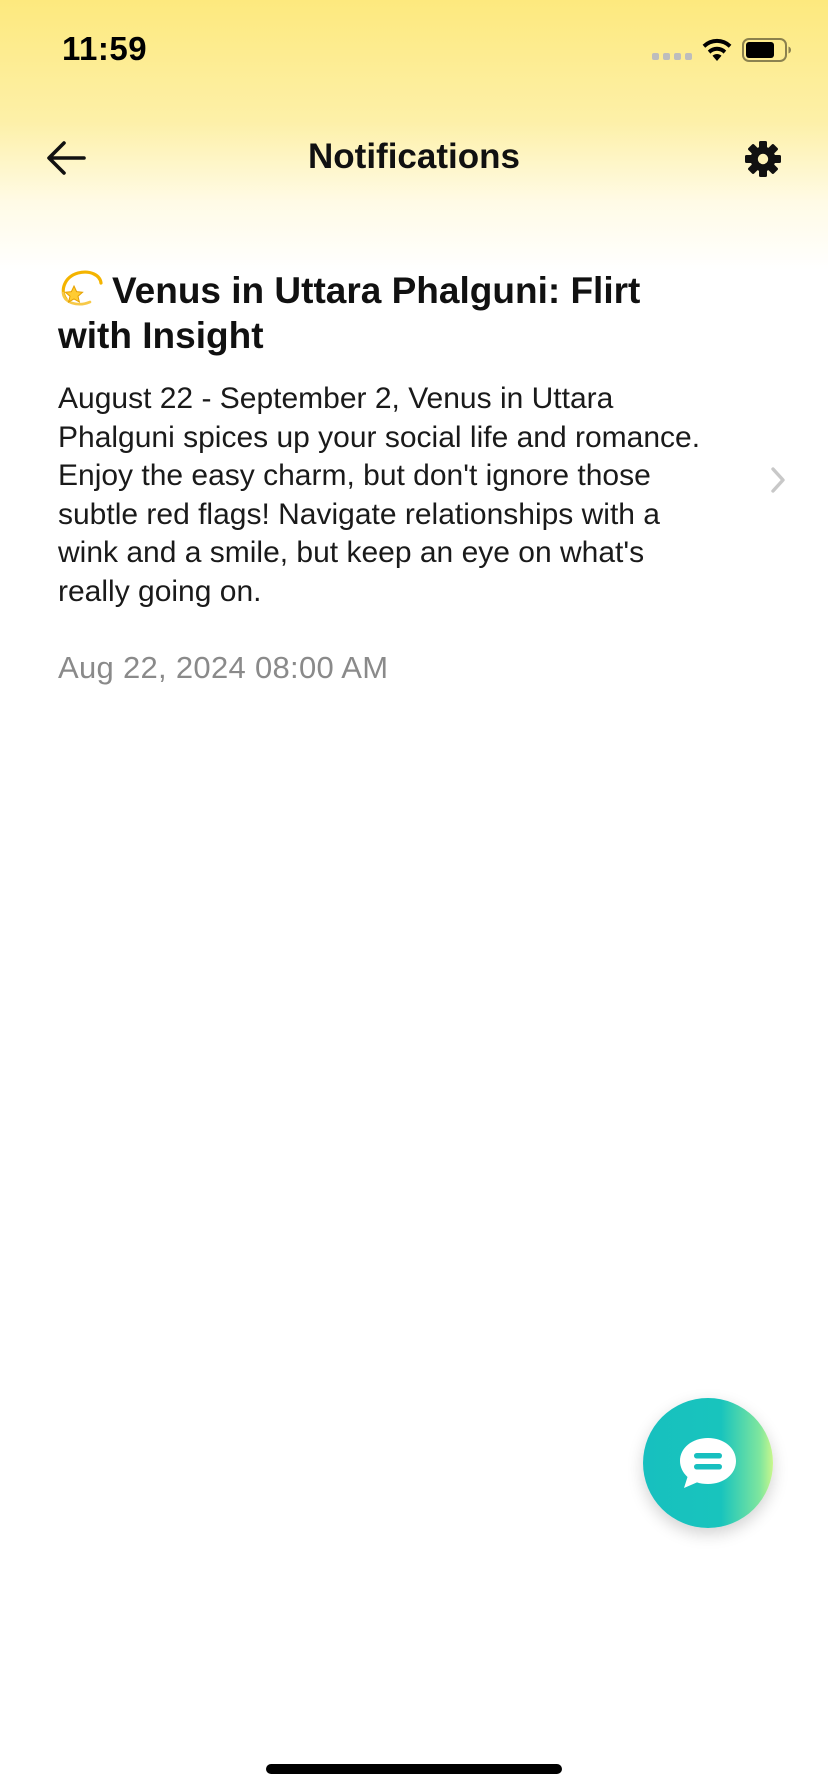  Describe the element at coordinates (223, 667) in the screenshot. I see `notification-date: Aug 22, 2024 08:00 AM` at that location.